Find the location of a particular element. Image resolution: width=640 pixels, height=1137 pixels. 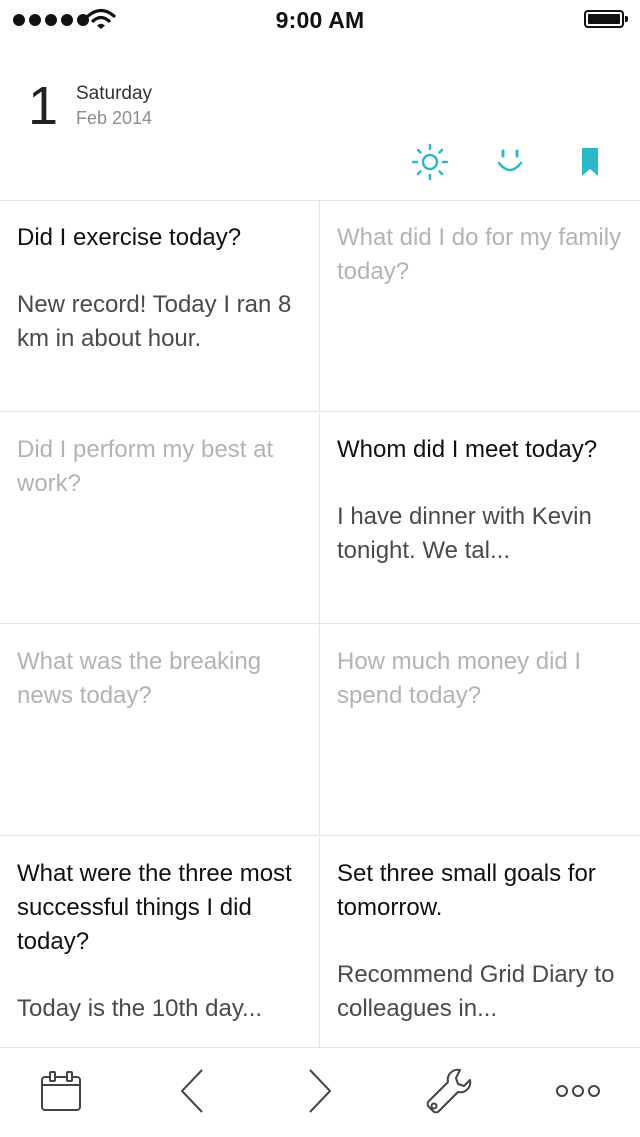

settings-button is located at coordinates (449, 1091).